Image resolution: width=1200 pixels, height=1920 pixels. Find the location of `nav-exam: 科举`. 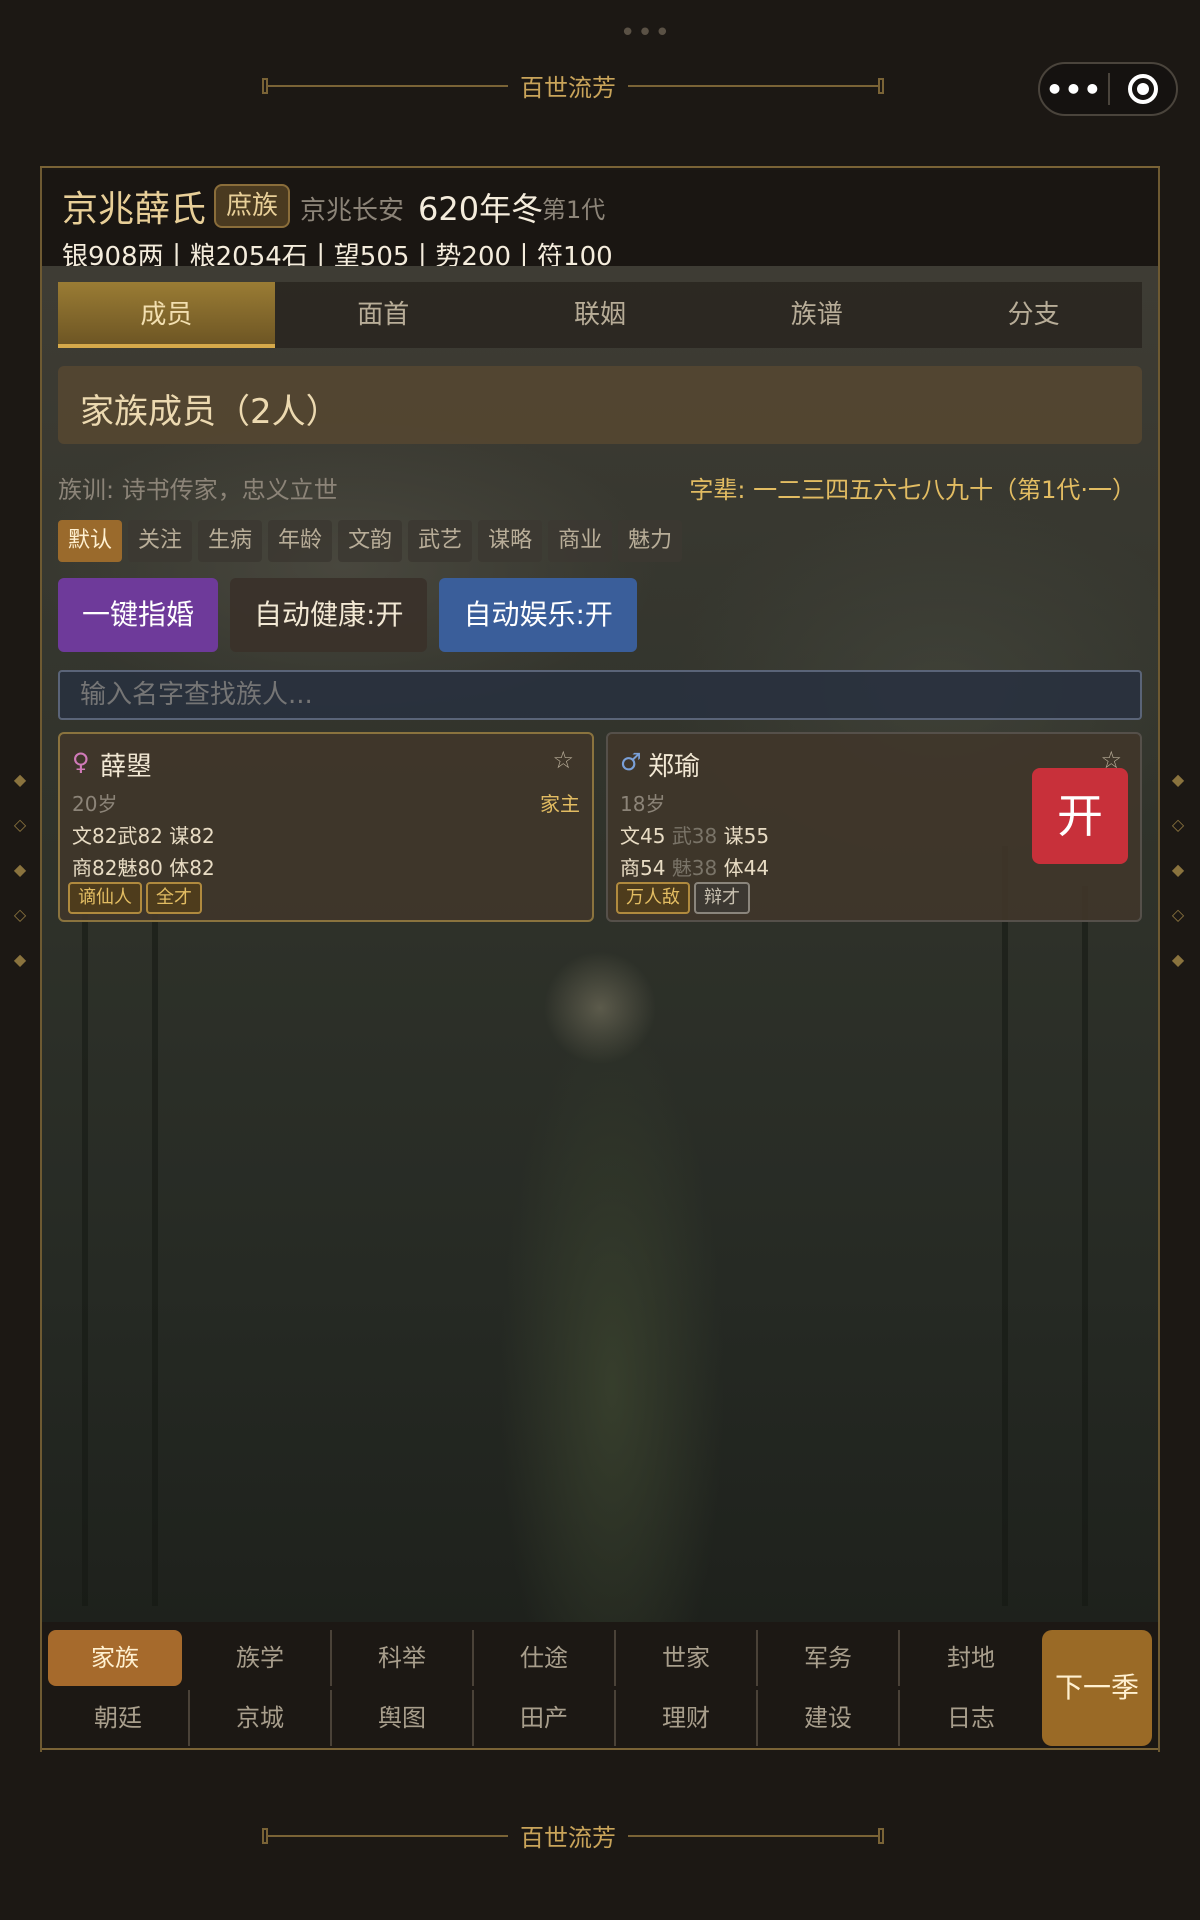

nav-exam: 科举 is located at coordinates (403, 1658).